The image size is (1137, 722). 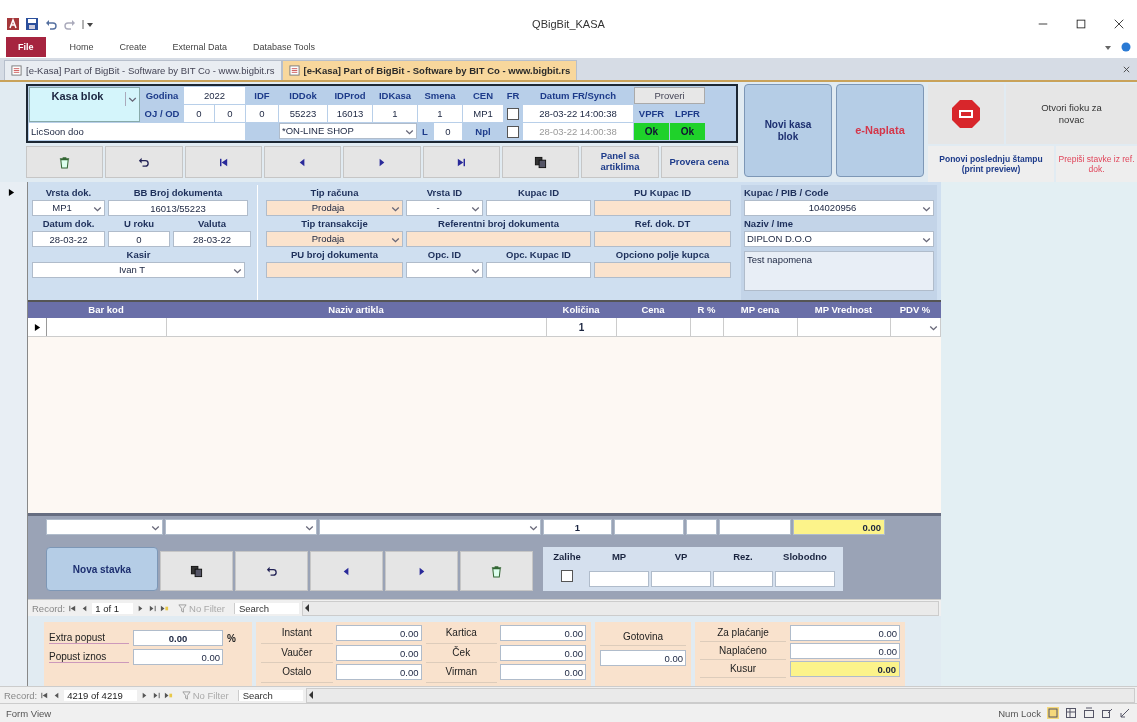 I want to click on toolbar-button: Panel sa artiklima, so click(x=620, y=162).